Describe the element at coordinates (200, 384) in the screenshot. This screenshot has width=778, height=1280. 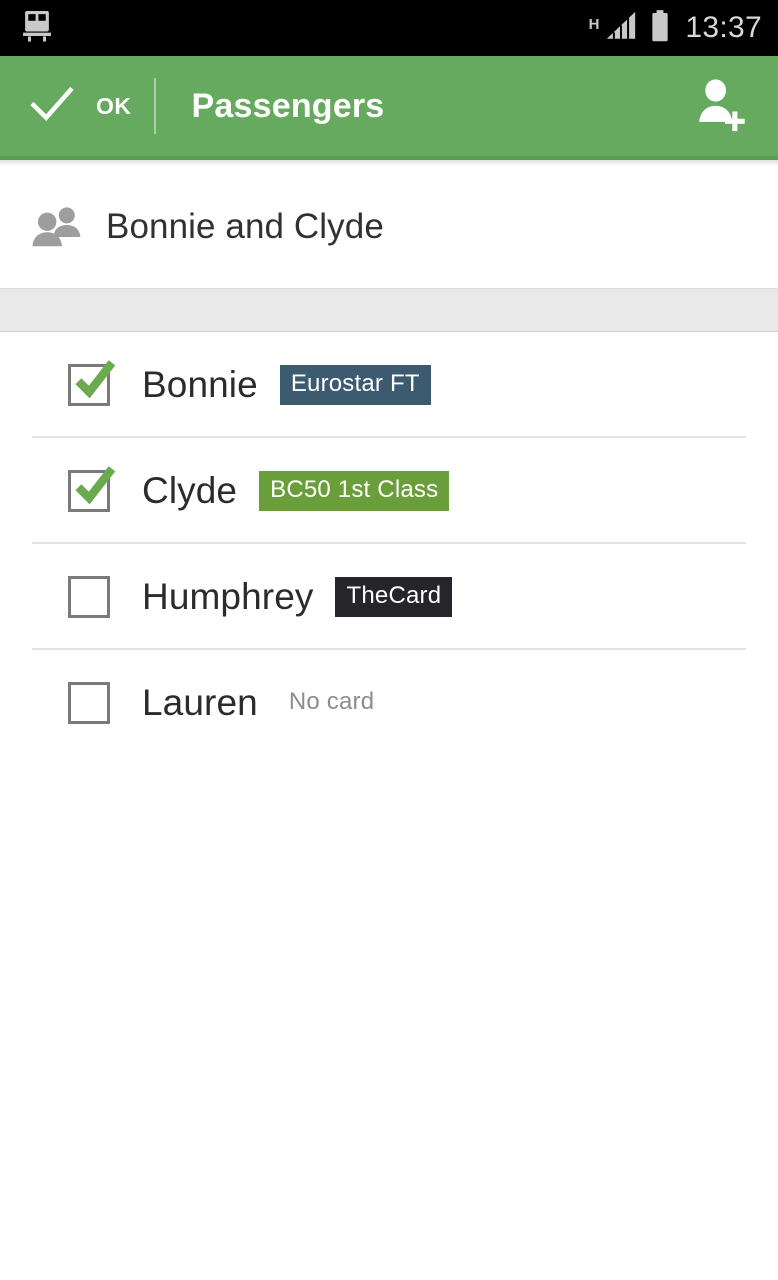
I see `passenger-name: Bonnie` at that location.